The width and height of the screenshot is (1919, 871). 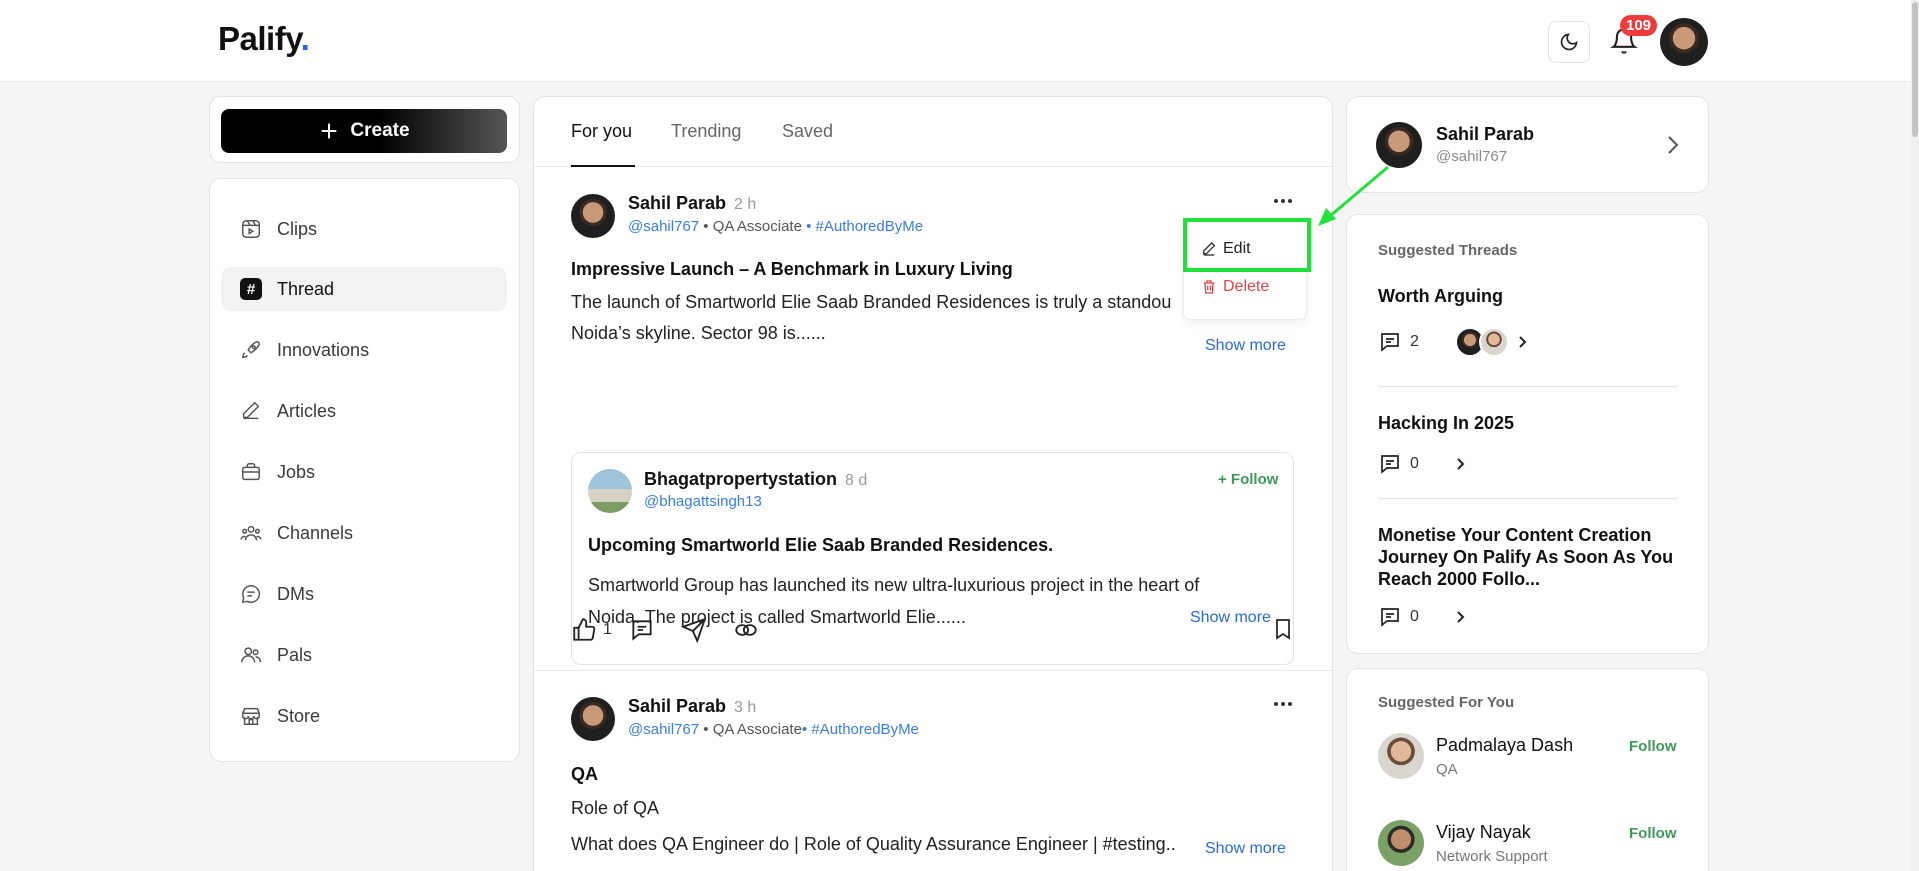 What do you see at coordinates (251, 350) in the screenshot?
I see `rocket-icon` at bounding box center [251, 350].